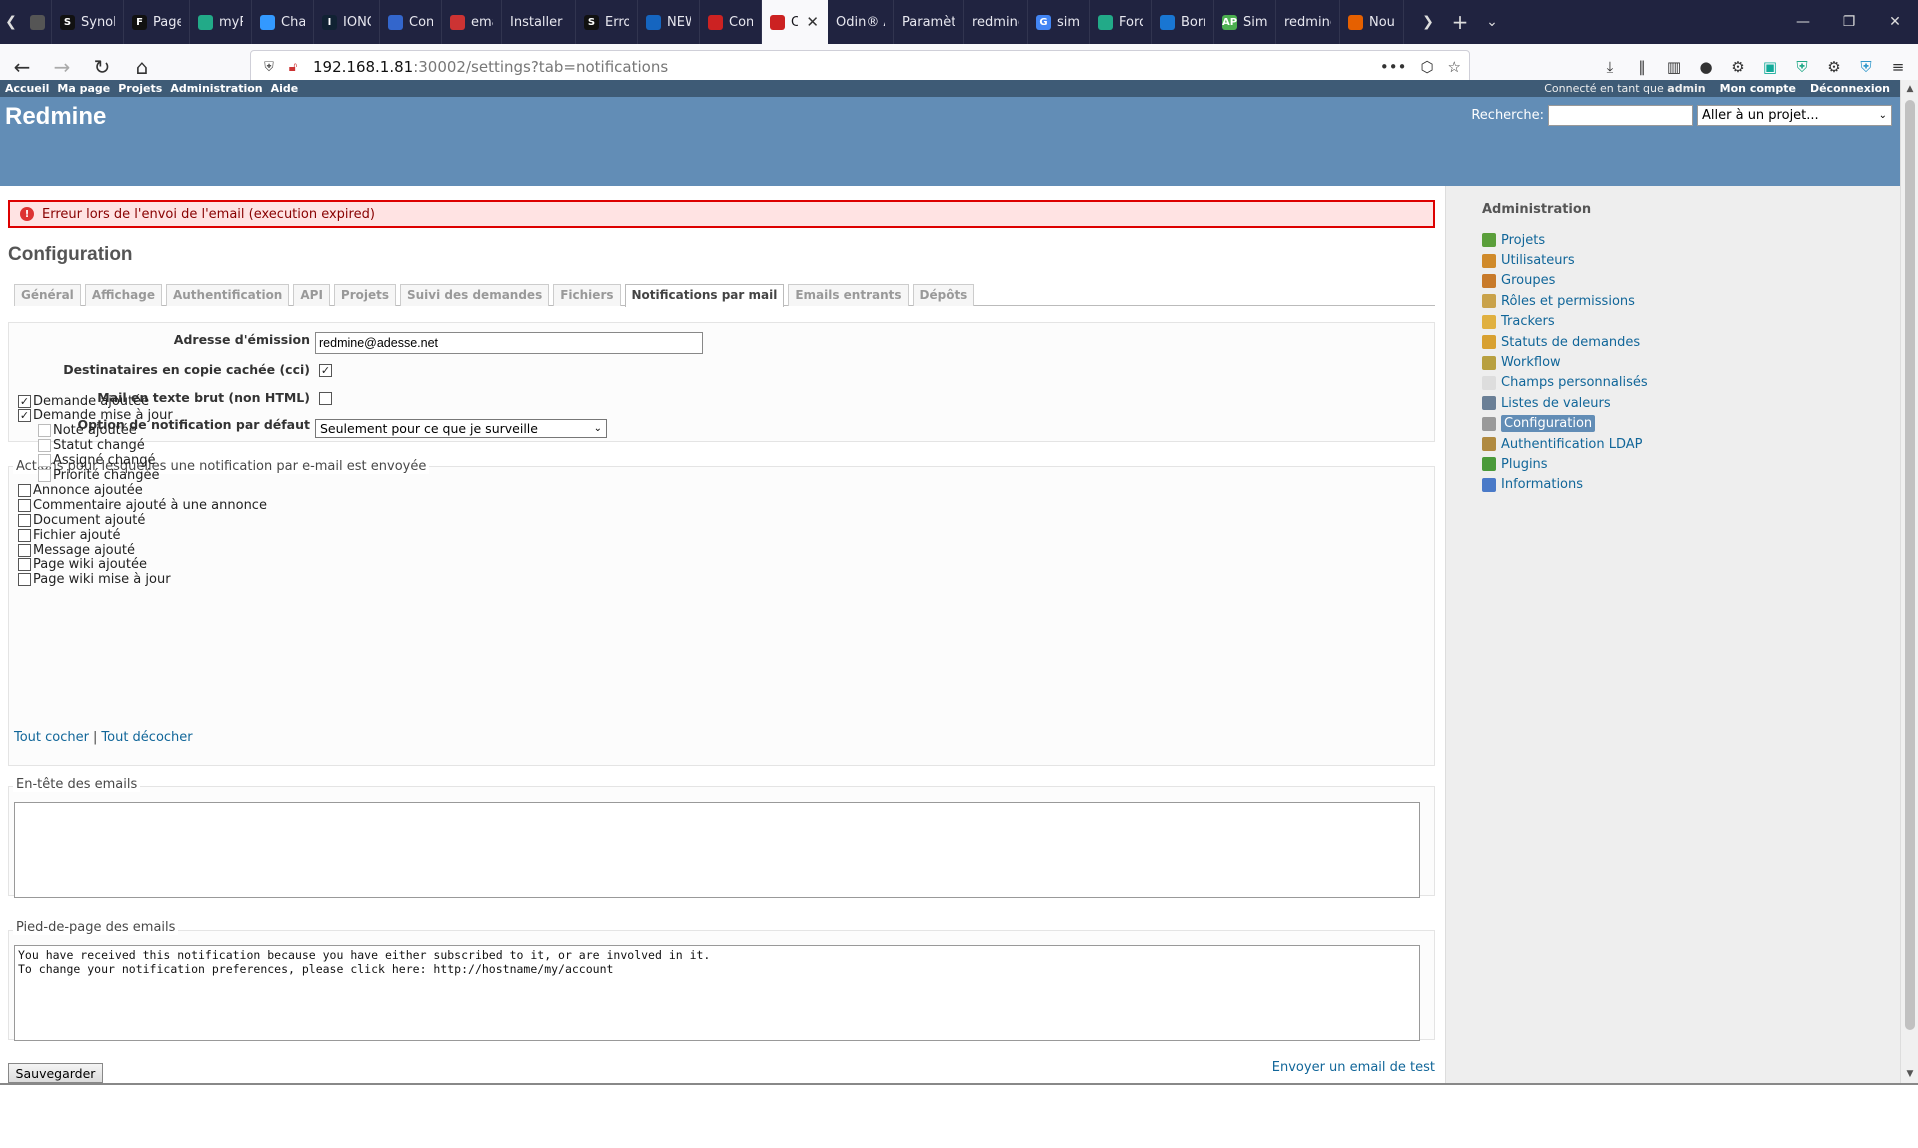  What do you see at coordinates (1393, 67) in the screenshot?
I see `page-actions-icon: •••` at bounding box center [1393, 67].